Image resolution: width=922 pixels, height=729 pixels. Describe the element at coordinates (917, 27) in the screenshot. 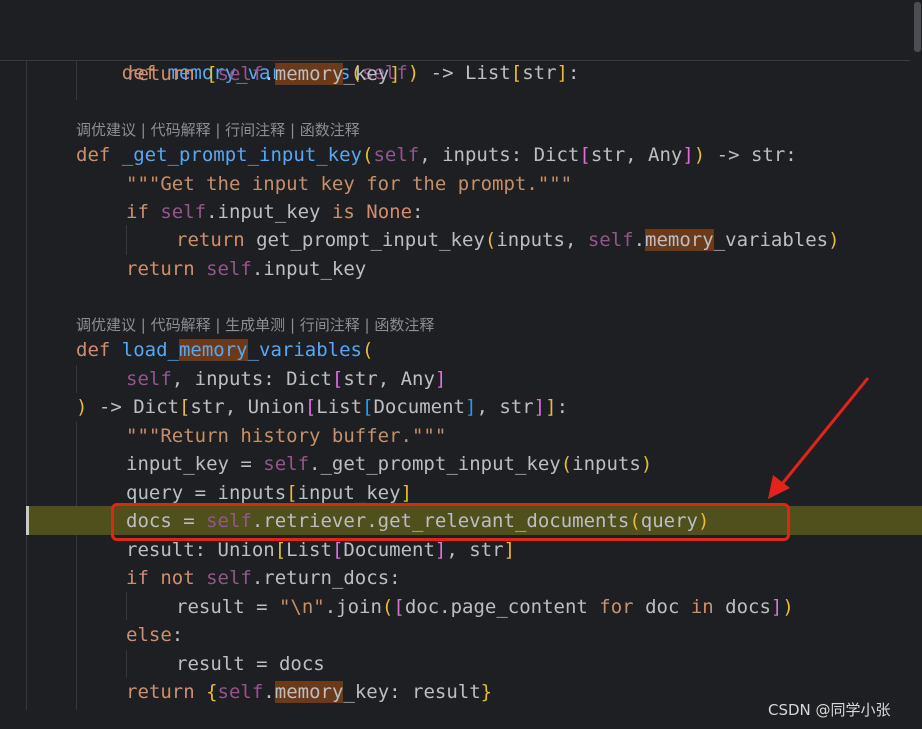

I see `scrollbar-thumb` at that location.